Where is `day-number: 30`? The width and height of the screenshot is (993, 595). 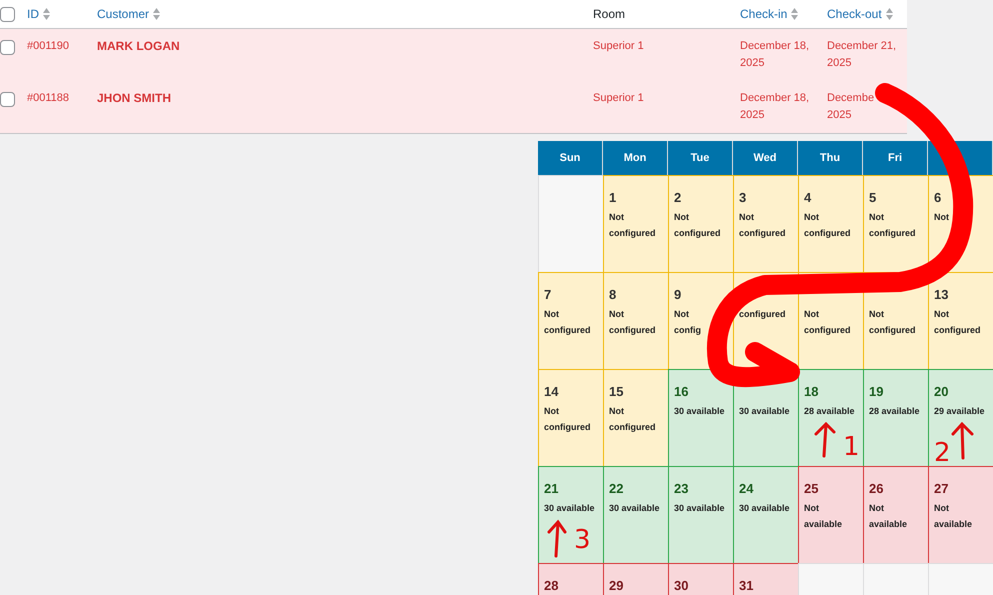
day-number: 30 is located at coordinates (682, 586).